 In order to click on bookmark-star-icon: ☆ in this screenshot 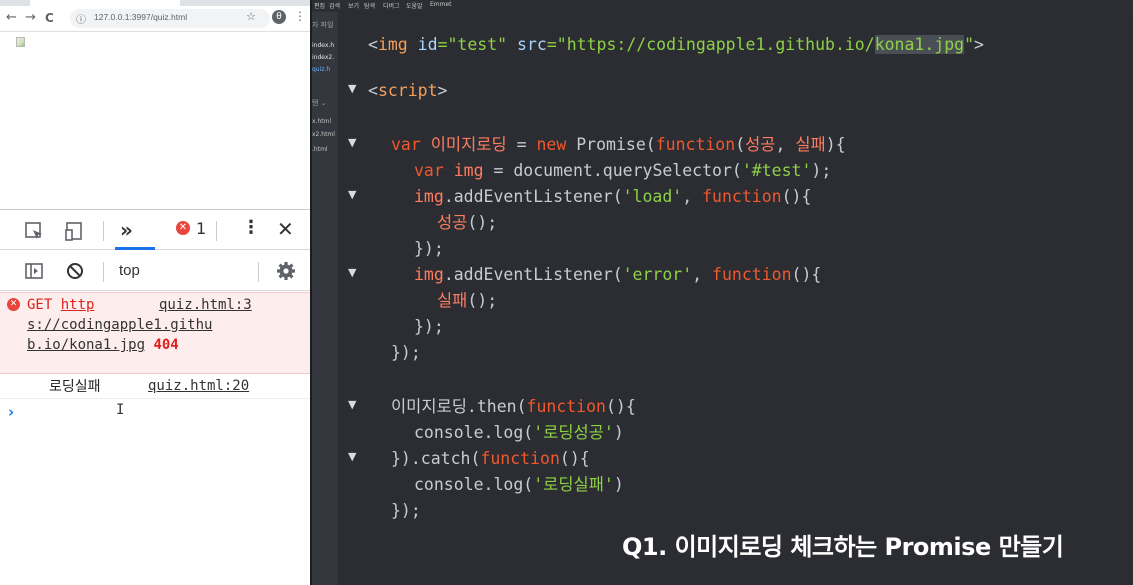, I will do `click(251, 16)`.